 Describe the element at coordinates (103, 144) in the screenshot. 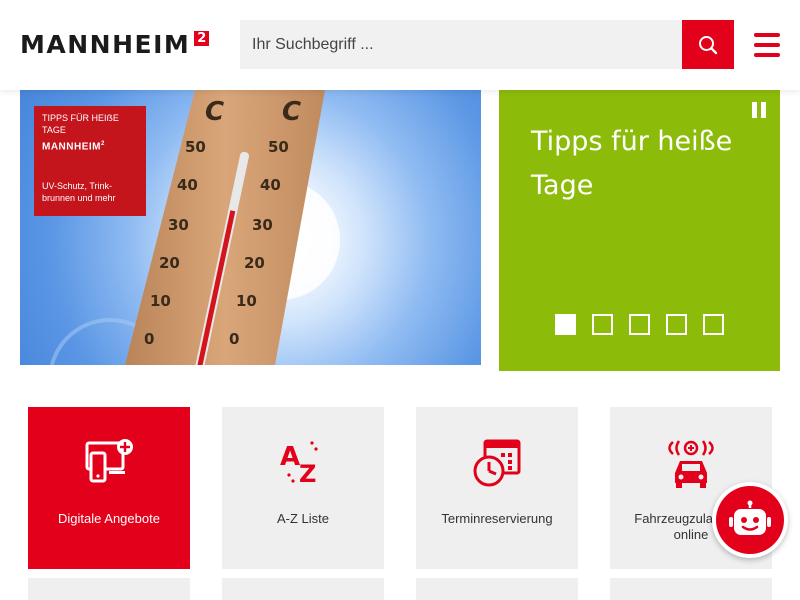

I see `promo-brand-sup: 2` at that location.